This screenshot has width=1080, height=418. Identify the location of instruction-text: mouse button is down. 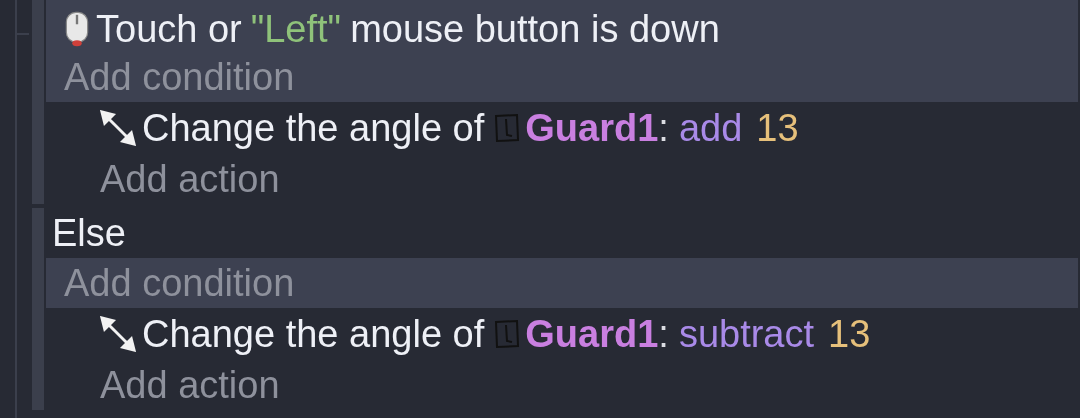
(535, 29).